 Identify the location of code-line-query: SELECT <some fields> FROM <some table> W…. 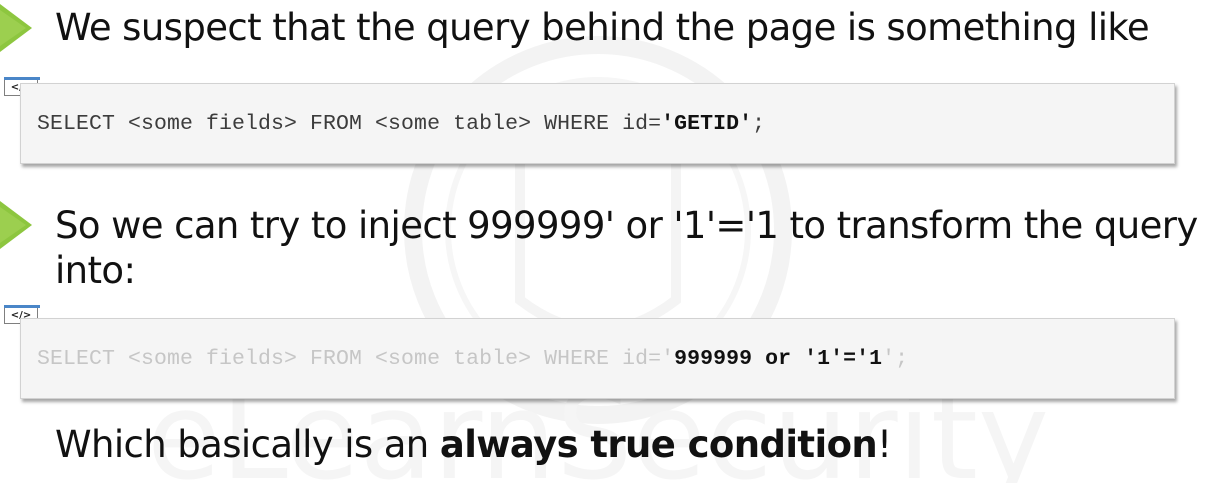
(401, 124).